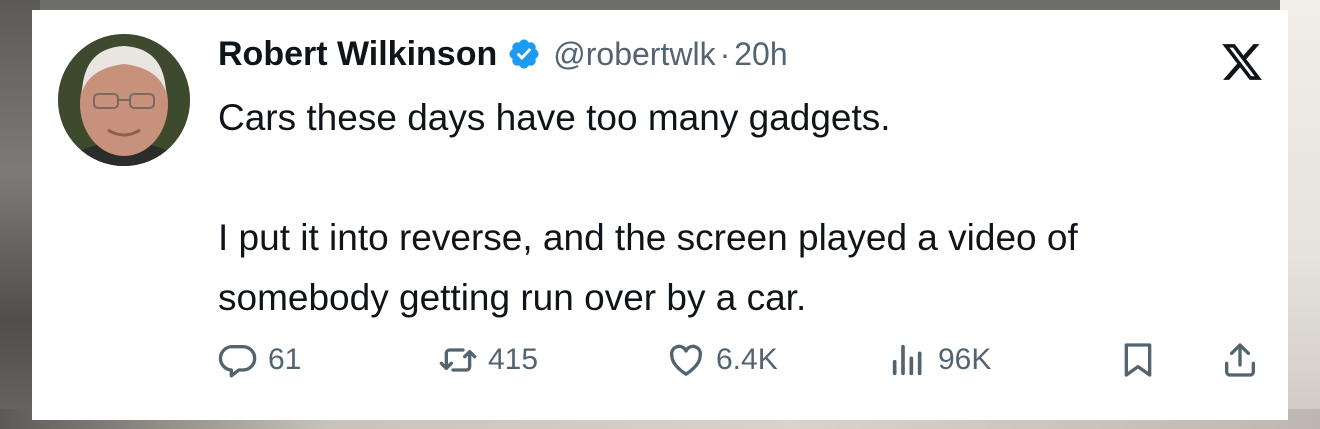  Describe the element at coordinates (503, 54) in the screenshot. I see `tweet-header: Robert Wilkinson @robertwlk · 20h` at that location.